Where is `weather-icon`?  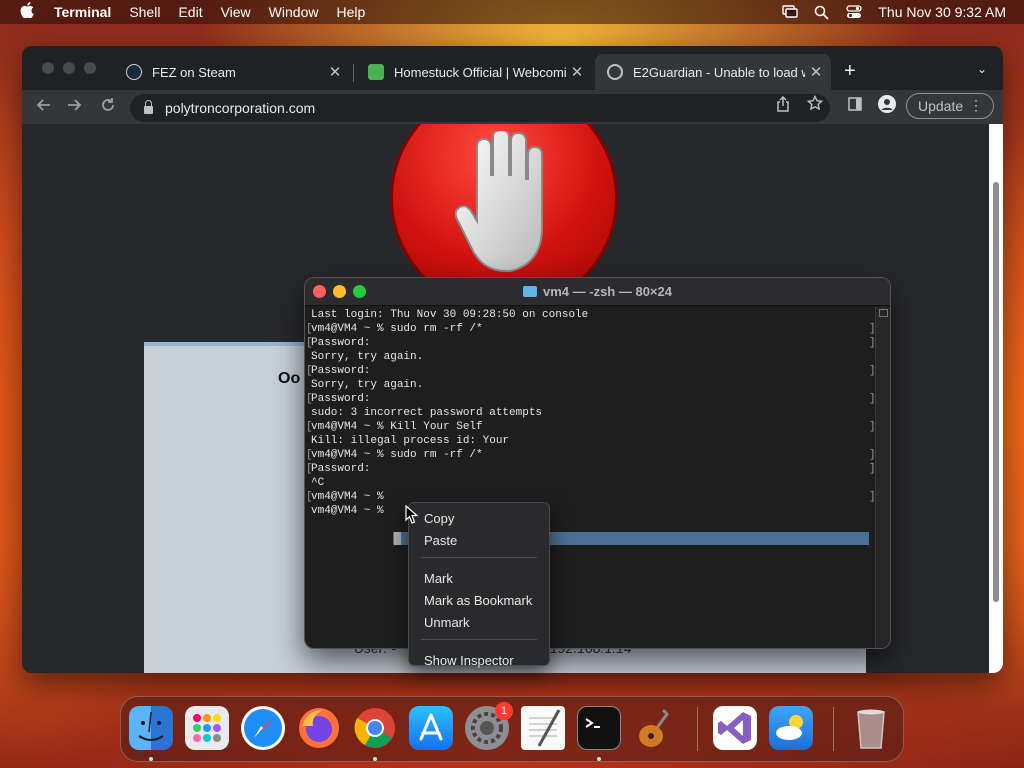
weather-icon is located at coordinates (791, 728).